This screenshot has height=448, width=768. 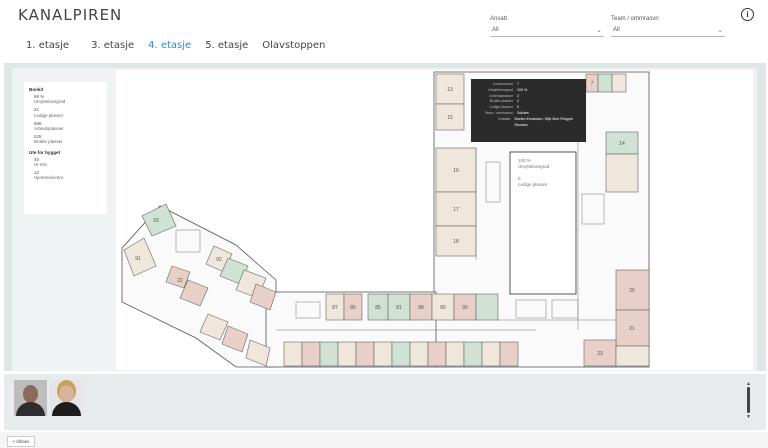 I want to click on stat-hjemme-label: Hjemmekontor, so click(x=49, y=178).